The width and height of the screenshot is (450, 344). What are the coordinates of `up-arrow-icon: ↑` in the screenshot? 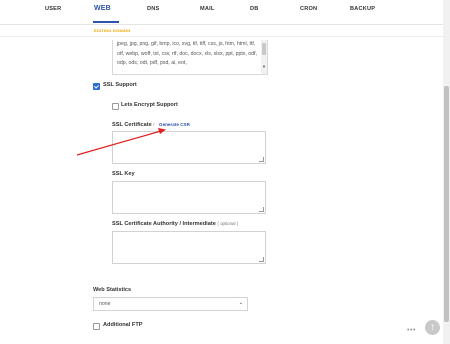 It's located at (432, 327).